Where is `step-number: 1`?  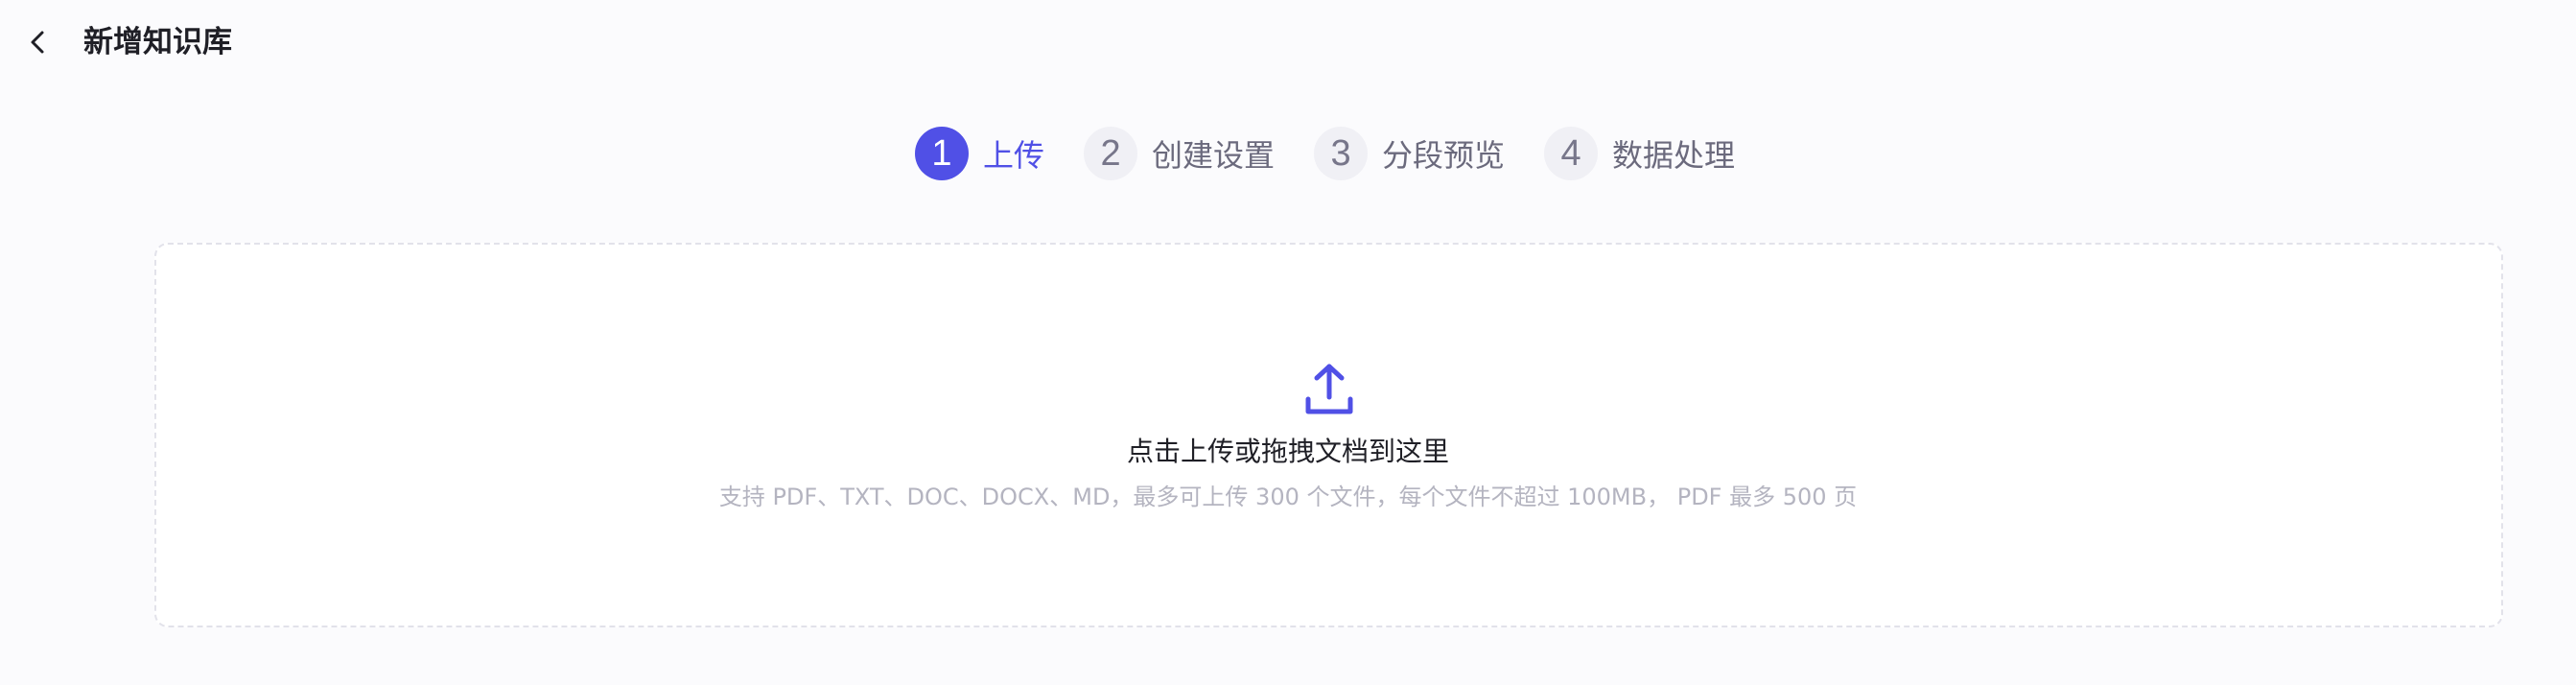
step-number: 1 is located at coordinates (942, 153).